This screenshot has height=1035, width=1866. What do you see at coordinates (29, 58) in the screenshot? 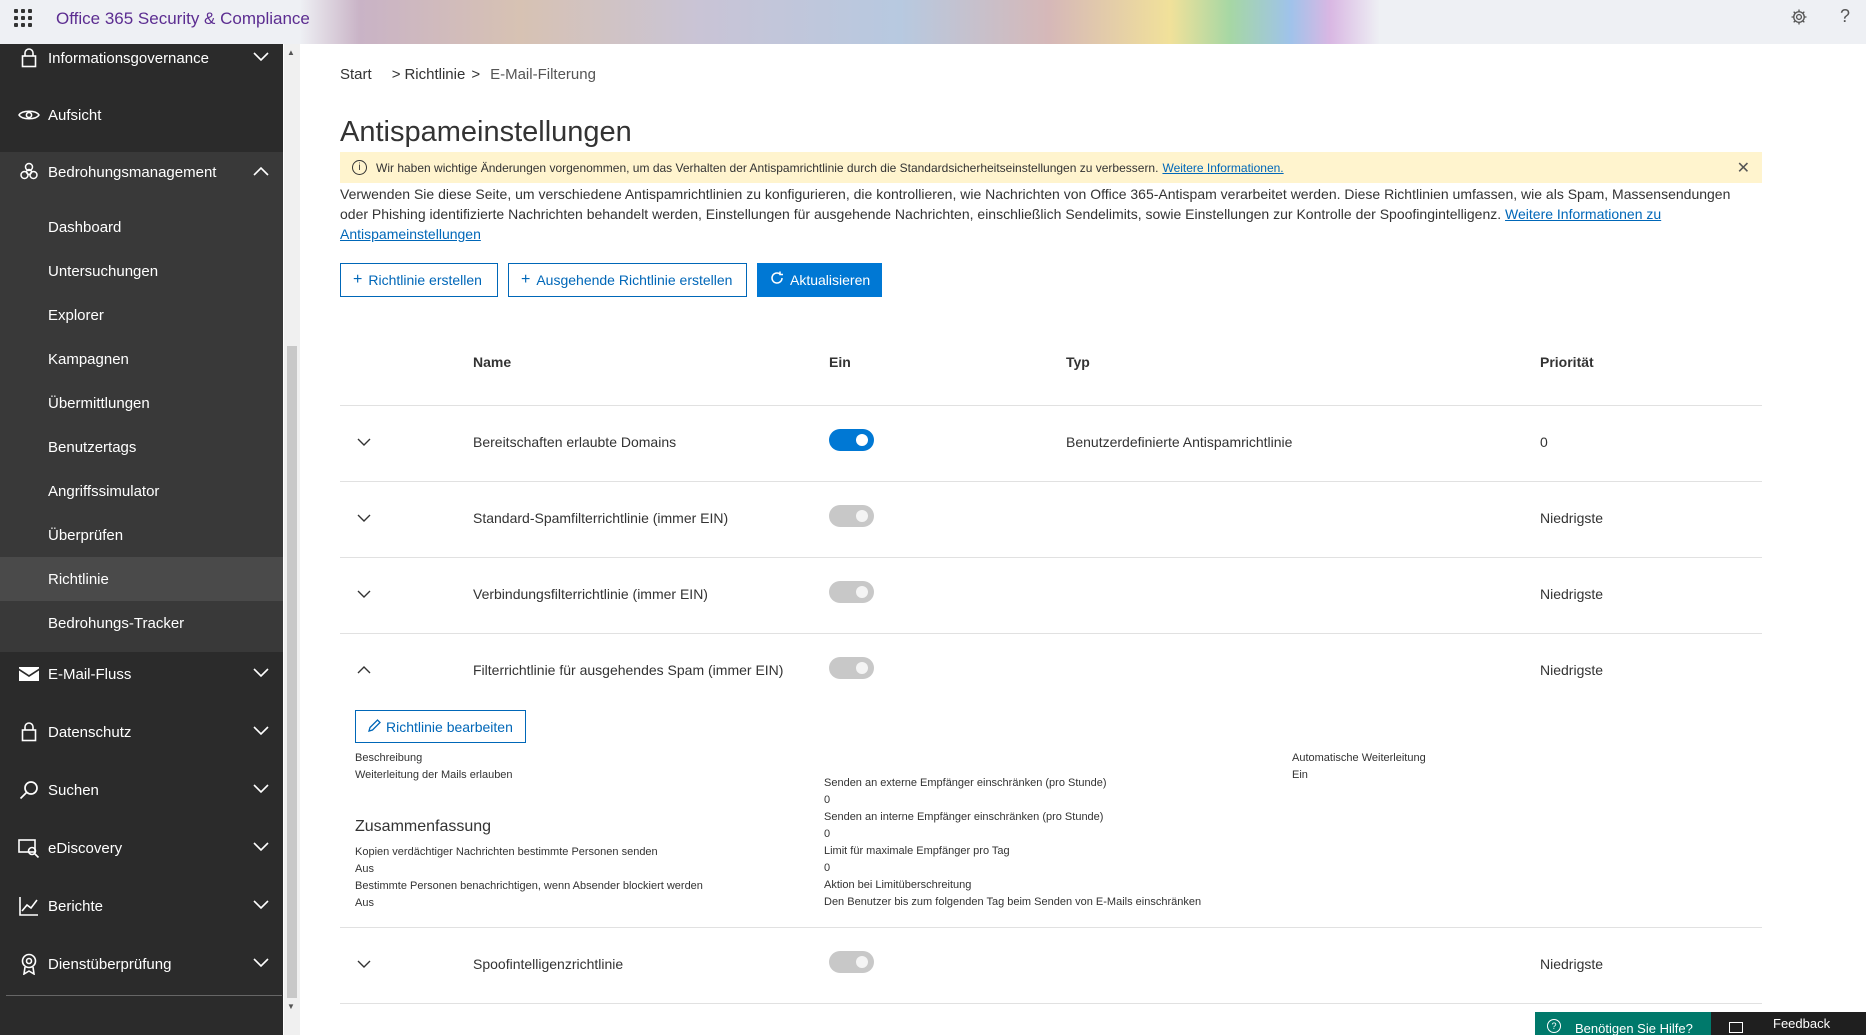
I see `lock-icon` at bounding box center [29, 58].